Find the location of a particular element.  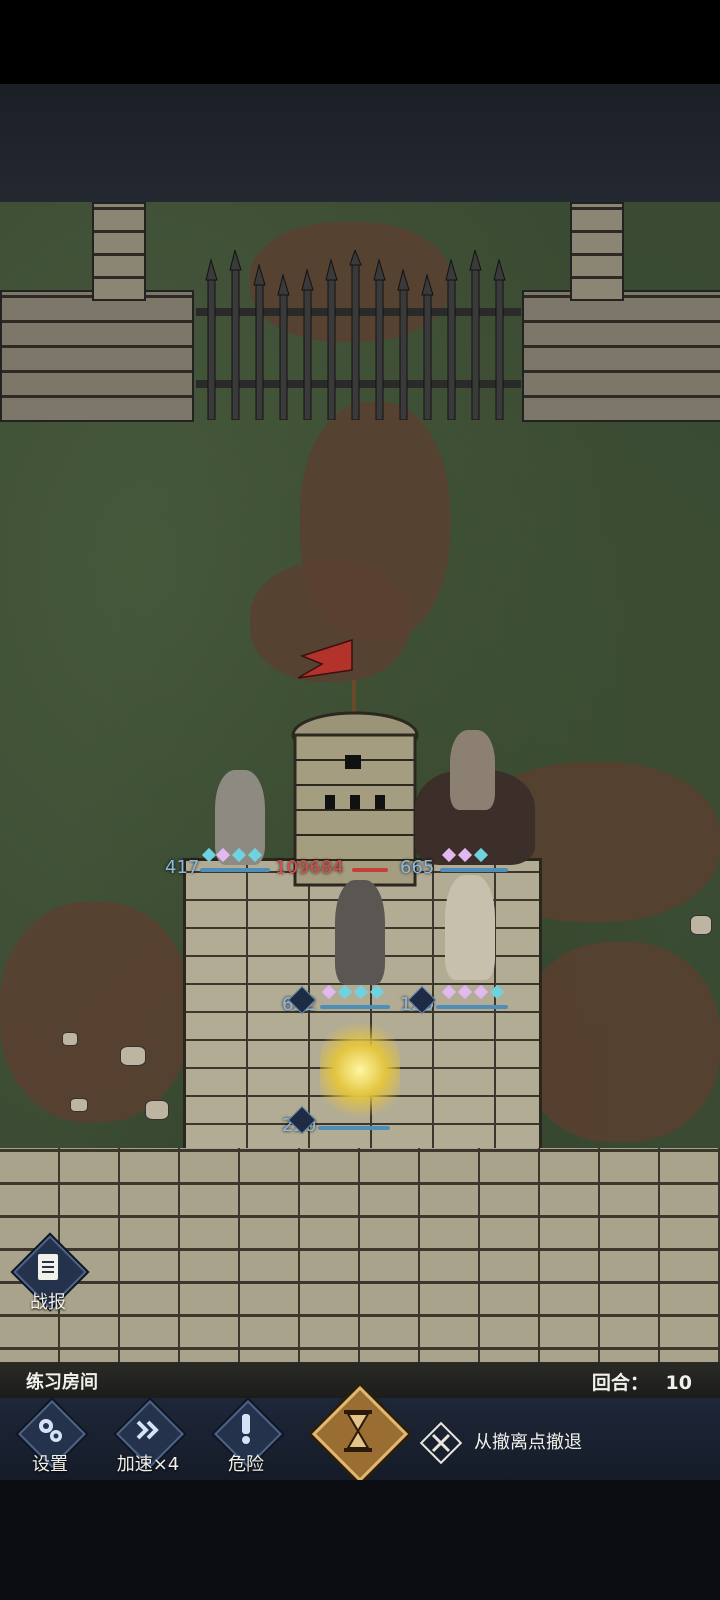

retreat-label: 从撤离点撤退 is located at coordinates (528, 1442).